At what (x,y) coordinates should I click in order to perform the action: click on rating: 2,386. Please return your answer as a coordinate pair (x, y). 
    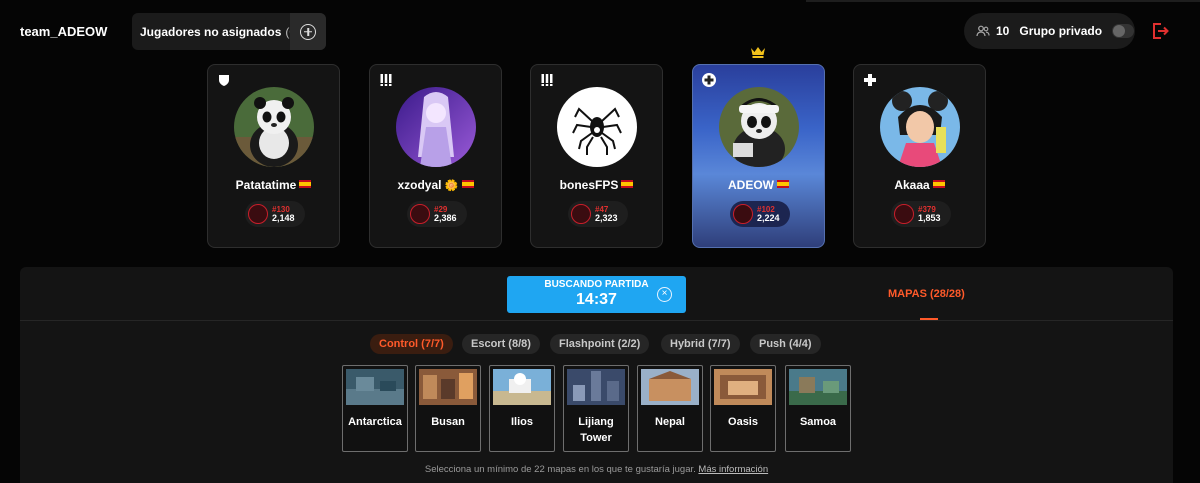
    Looking at the image, I should click on (445, 218).